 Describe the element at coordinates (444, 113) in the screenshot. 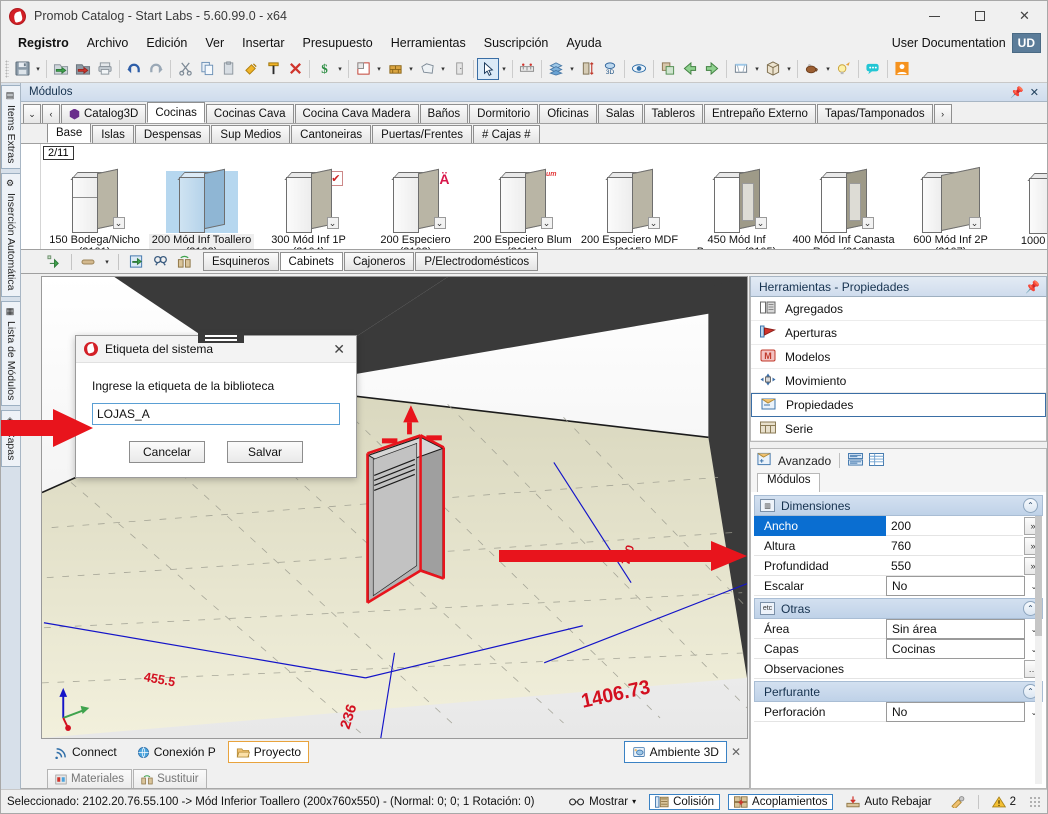

I see `tab-banos: Baños` at that location.